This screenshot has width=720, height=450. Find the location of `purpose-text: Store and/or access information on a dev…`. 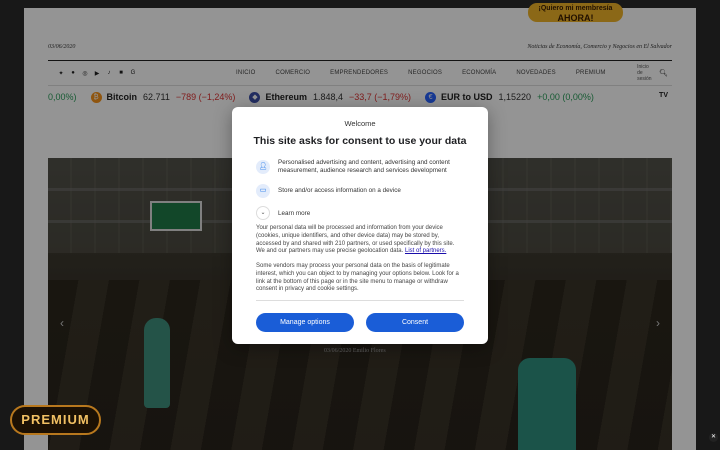

purpose-text: Store and/or access information on a dev… is located at coordinates (339, 190).